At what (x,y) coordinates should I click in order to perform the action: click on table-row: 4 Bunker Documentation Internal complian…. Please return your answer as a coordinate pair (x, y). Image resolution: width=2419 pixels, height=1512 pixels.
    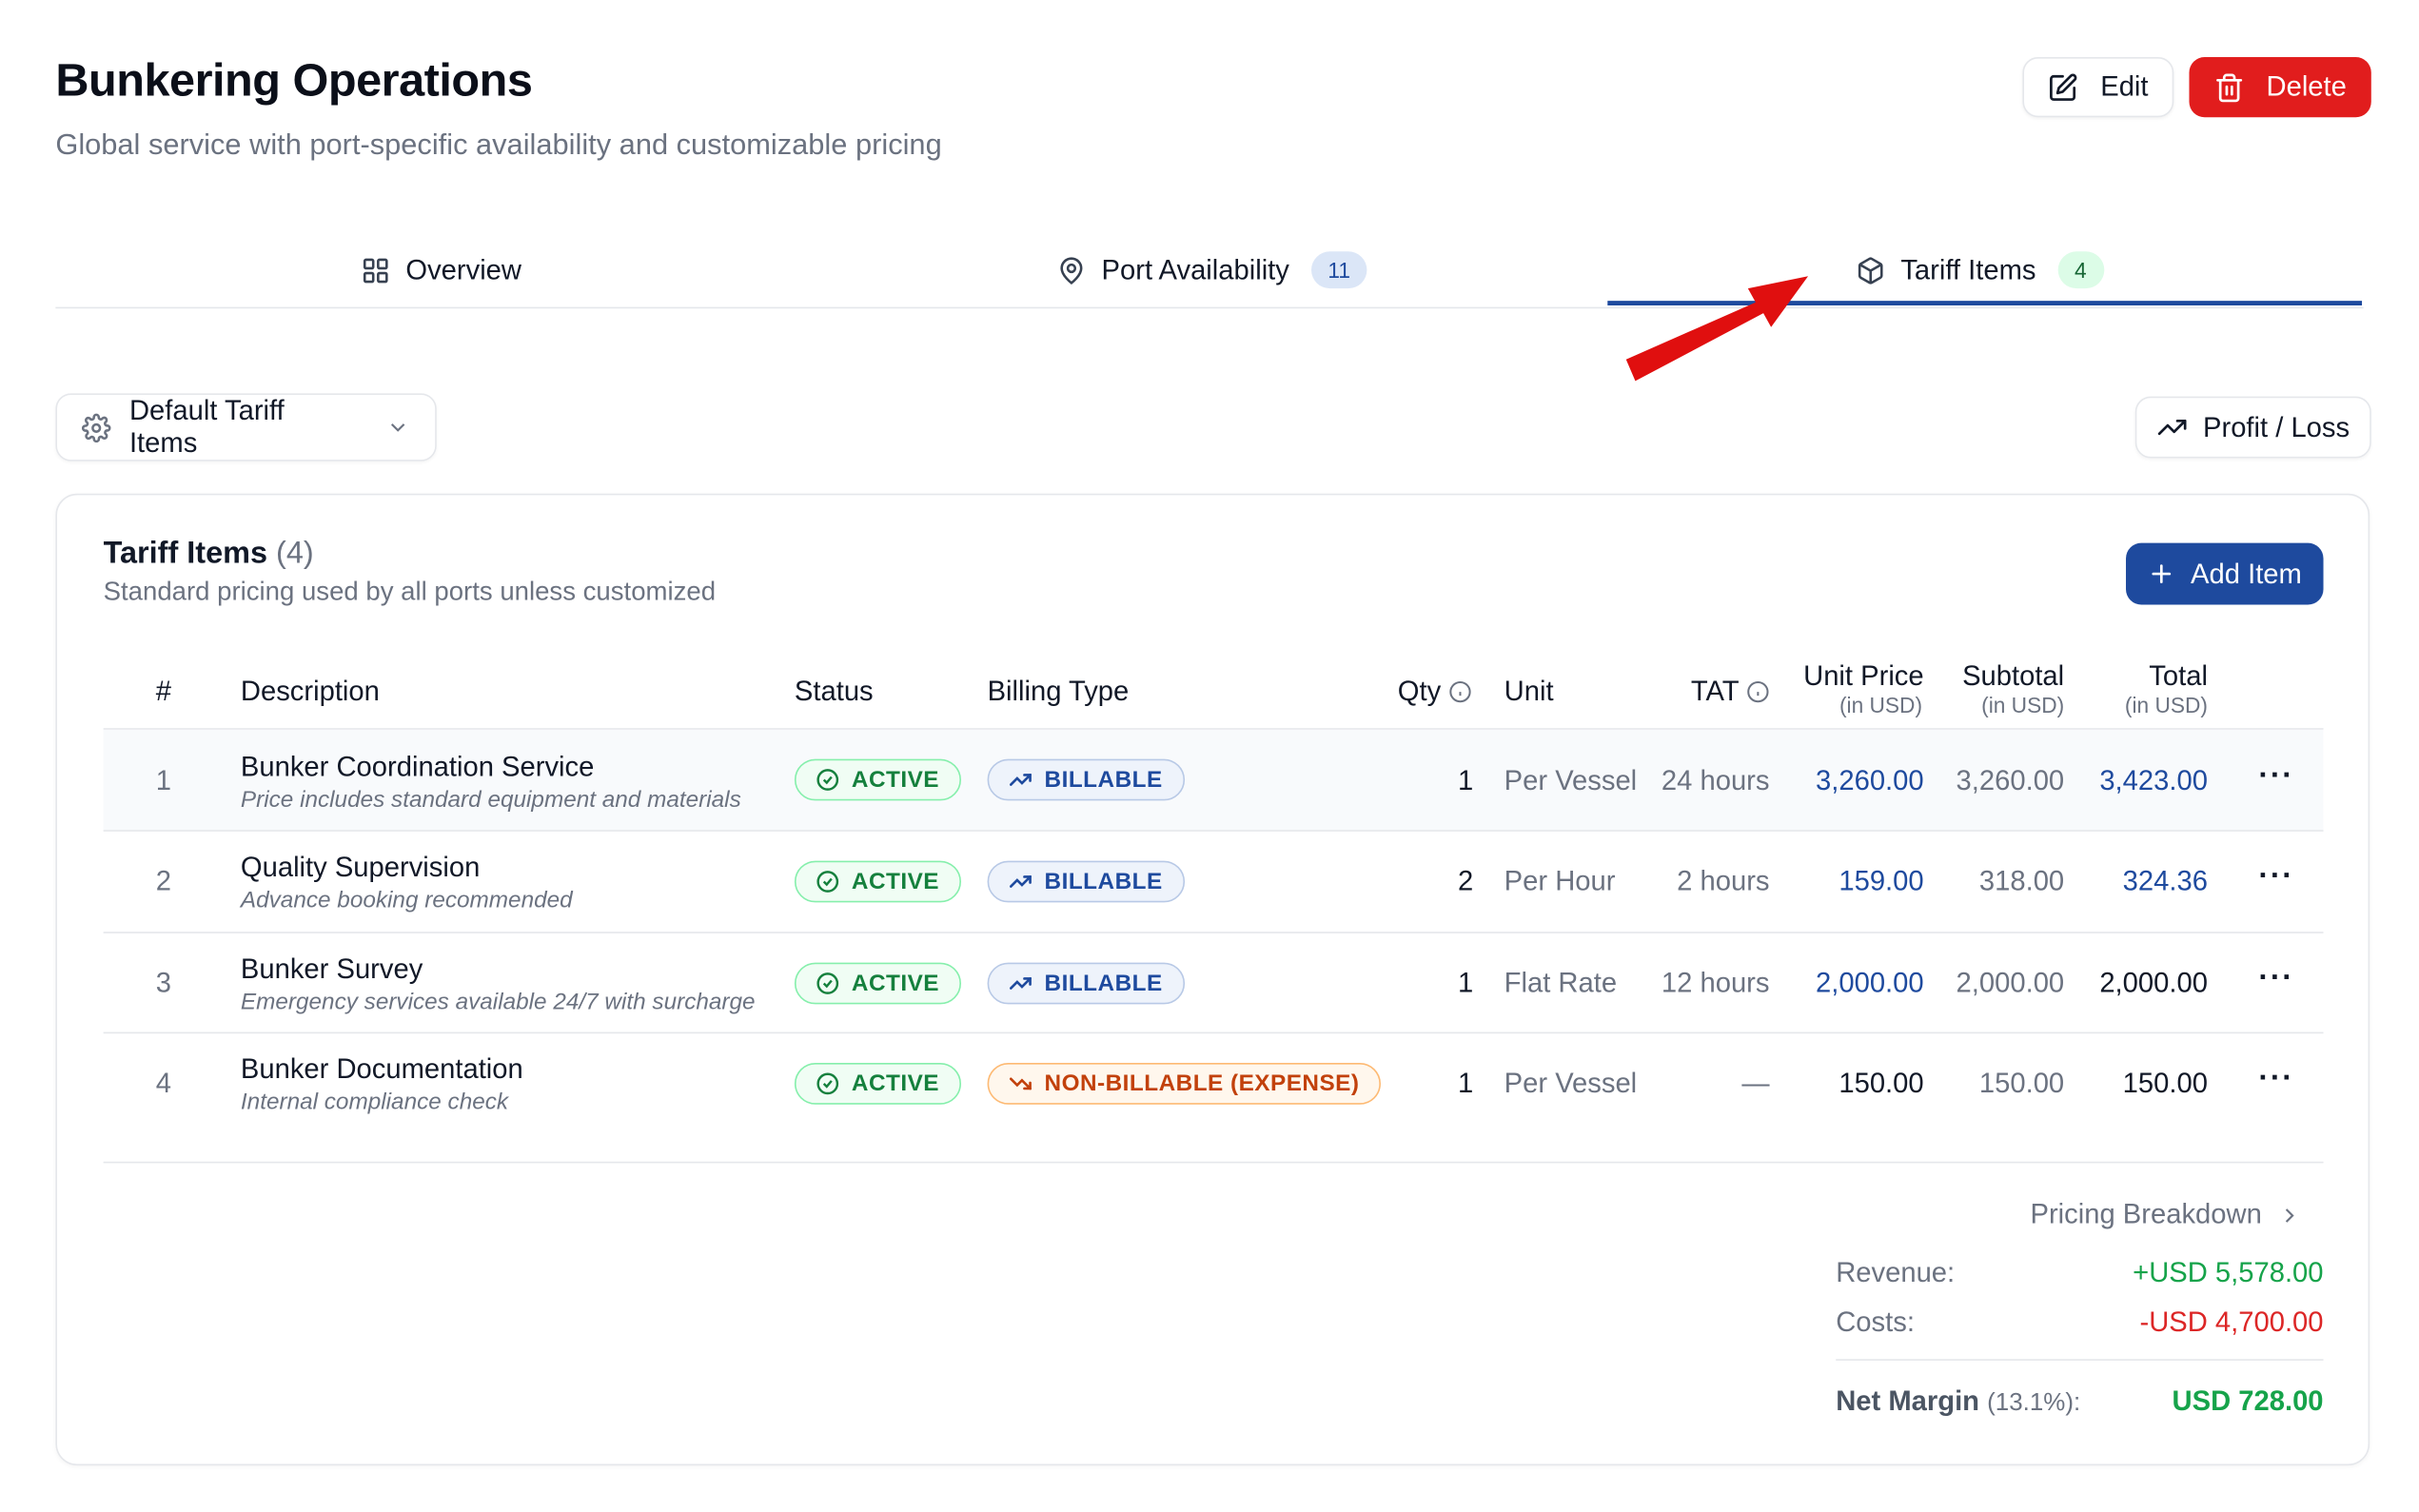
    Looking at the image, I should click on (1209, 1083).